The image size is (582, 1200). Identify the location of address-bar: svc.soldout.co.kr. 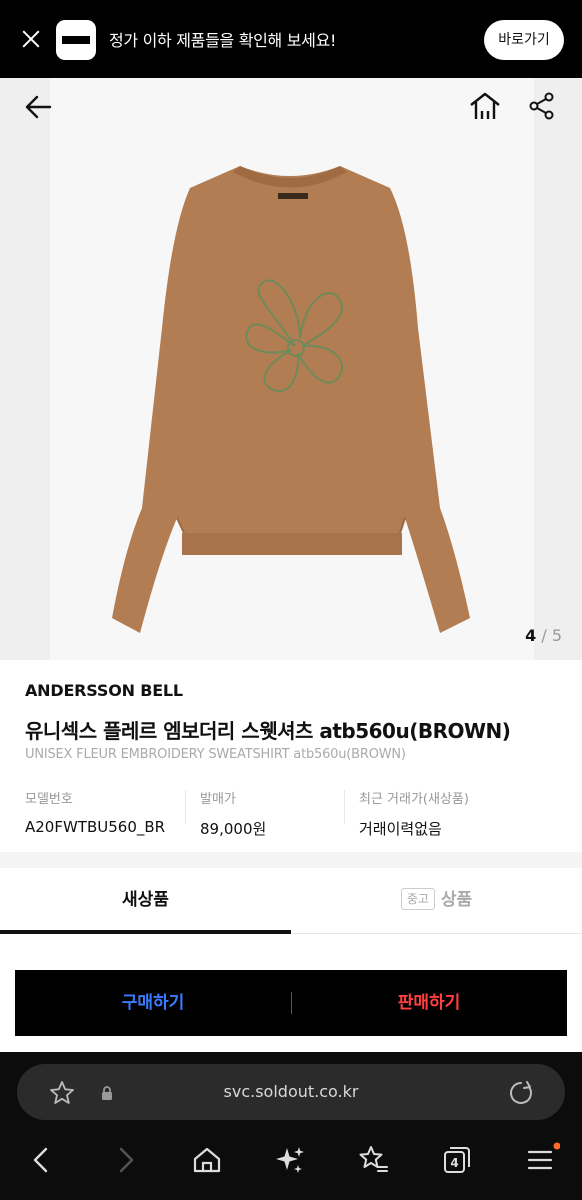
(291, 1092).